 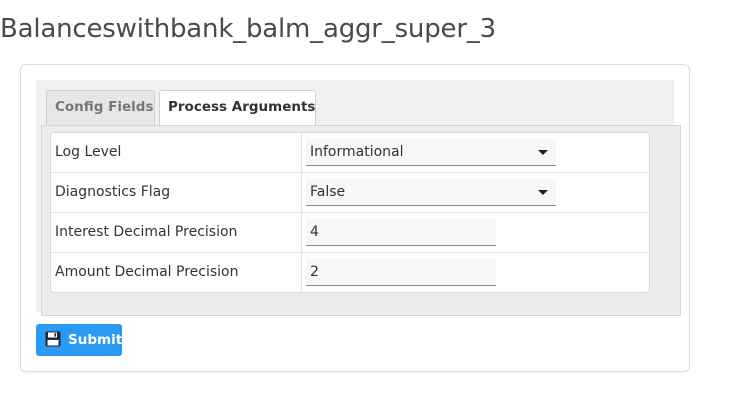 I want to click on log-level-select: Informational, so click(x=431, y=152).